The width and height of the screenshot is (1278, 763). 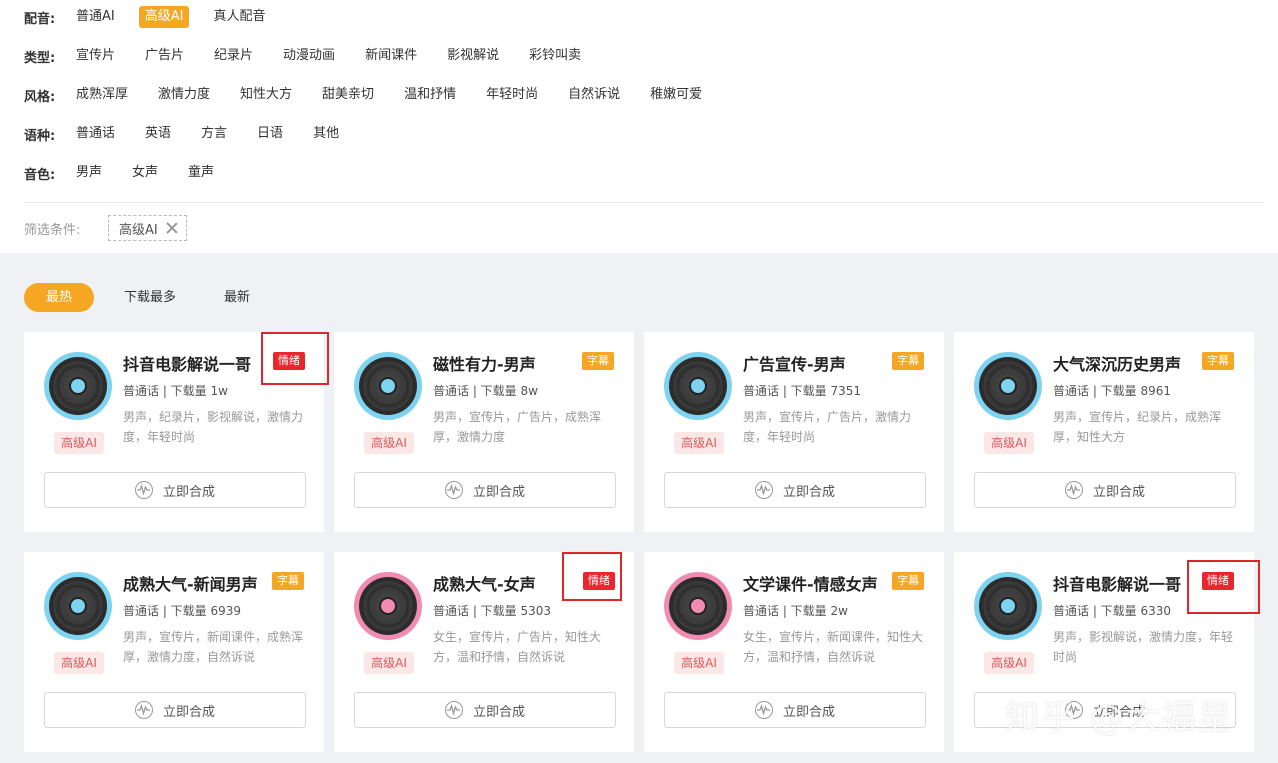 What do you see at coordinates (485, 391) in the screenshot?
I see `voice-meta: 普通话 | 下载量 8w` at bounding box center [485, 391].